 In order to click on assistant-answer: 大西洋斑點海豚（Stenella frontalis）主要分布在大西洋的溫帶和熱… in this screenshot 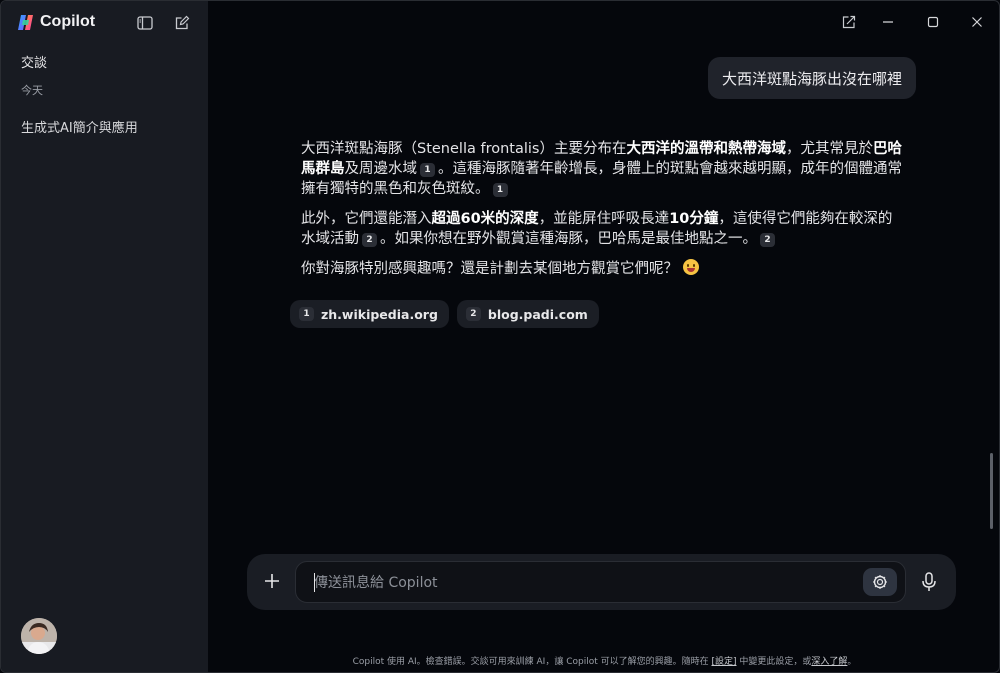, I will do `click(603, 214)`.